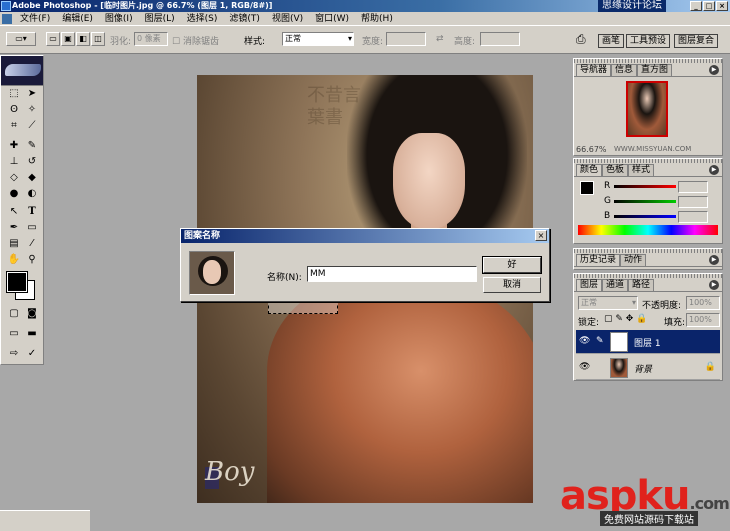 The height and width of the screenshot is (531, 730). Describe the element at coordinates (119, 19) in the screenshot. I see `menu-image: 图像(I)` at that location.